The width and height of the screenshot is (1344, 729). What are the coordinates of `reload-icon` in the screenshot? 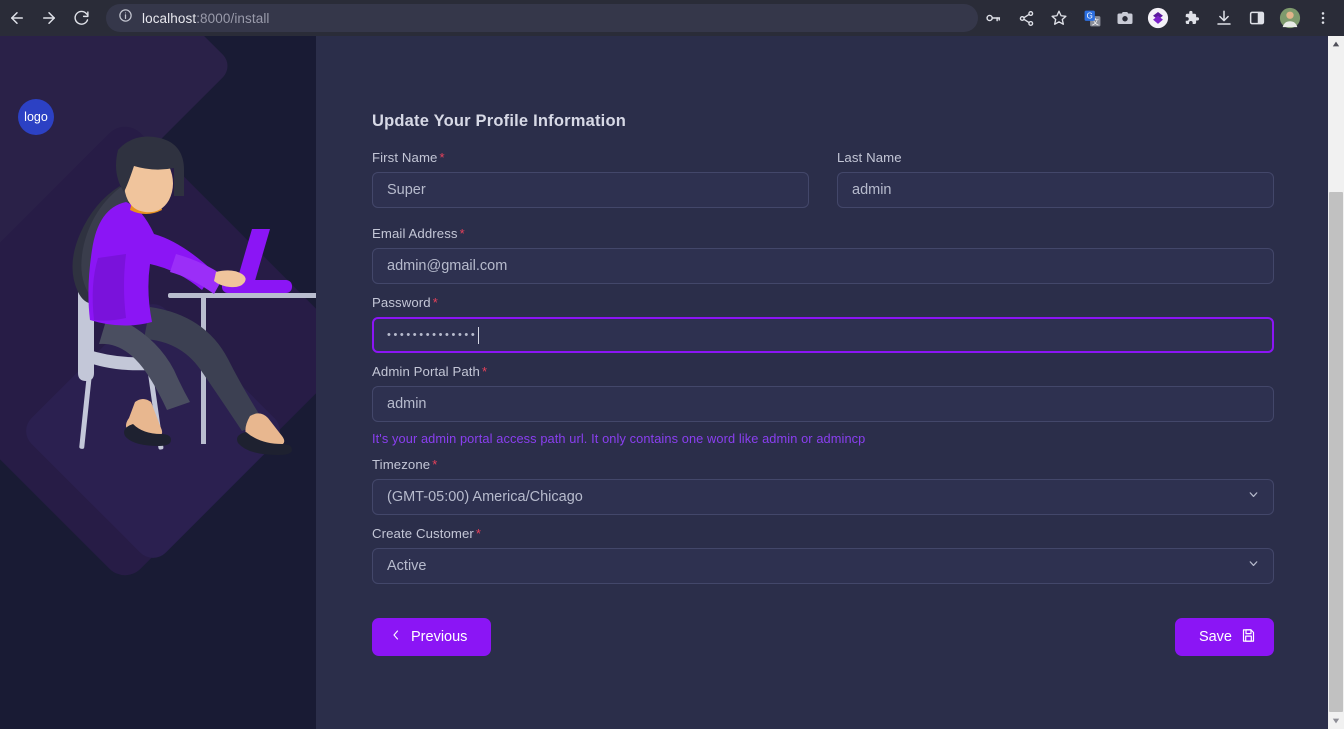 It's located at (81, 18).